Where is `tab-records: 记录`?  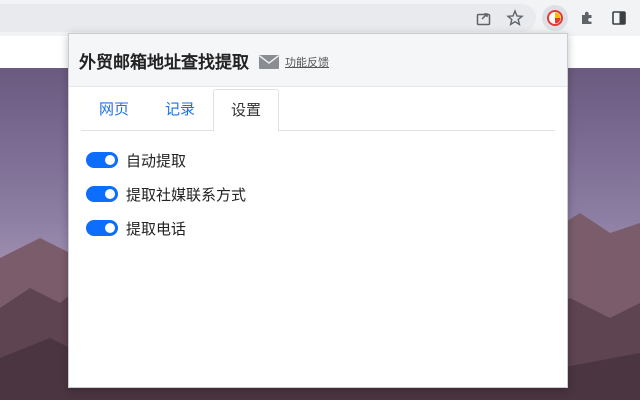 tab-records: 记录 is located at coordinates (180, 110).